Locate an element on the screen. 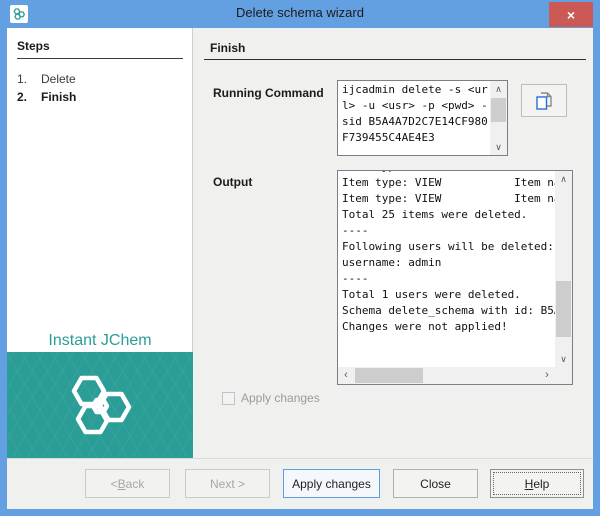 This screenshot has width=600, height=516. steps-divider is located at coordinates (100, 58).